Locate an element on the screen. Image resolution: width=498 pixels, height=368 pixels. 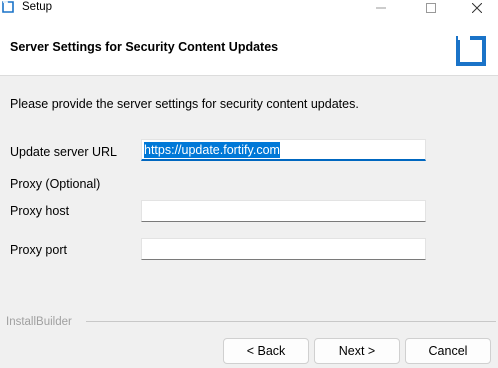
back-button: < Back is located at coordinates (266, 351).